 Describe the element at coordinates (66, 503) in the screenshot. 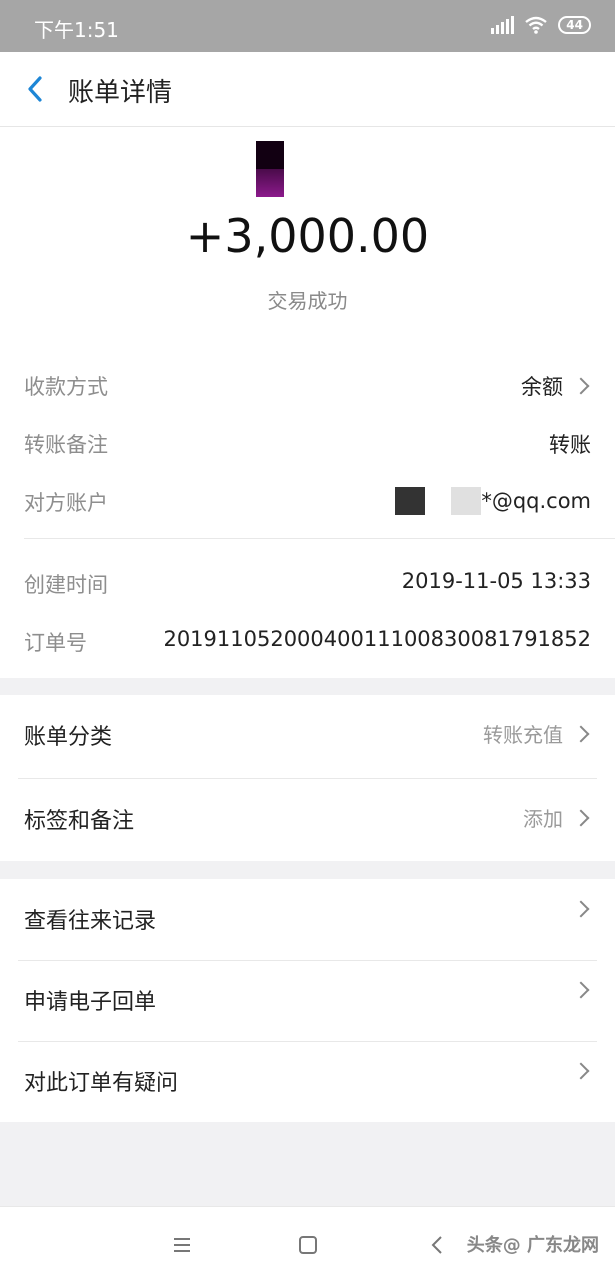

I see `detail-label: 对方账户` at that location.